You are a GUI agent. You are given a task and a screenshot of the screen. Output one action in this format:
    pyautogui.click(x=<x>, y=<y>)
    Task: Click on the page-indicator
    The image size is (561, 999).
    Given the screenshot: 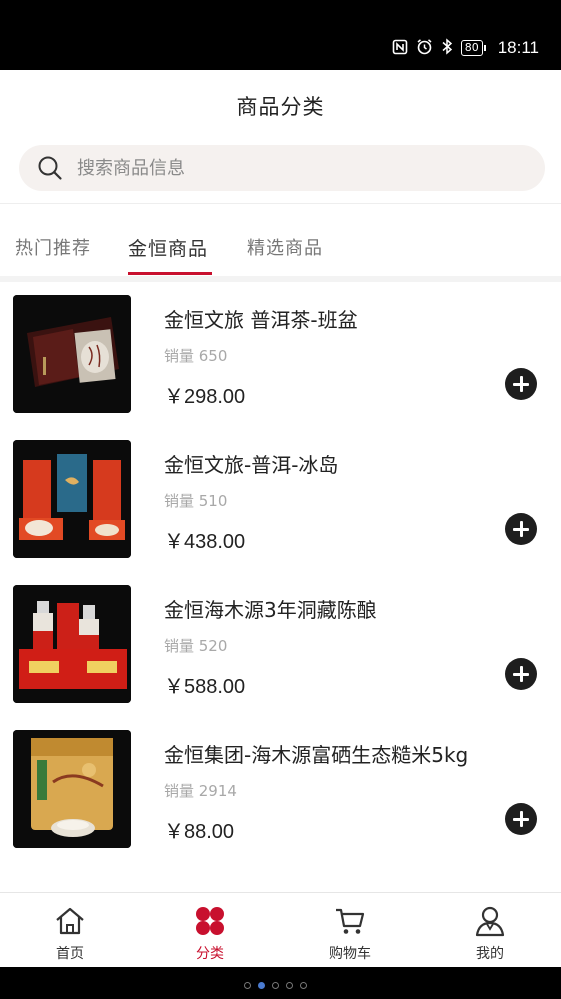 What is the action you would take?
    pyautogui.click(x=275, y=985)
    